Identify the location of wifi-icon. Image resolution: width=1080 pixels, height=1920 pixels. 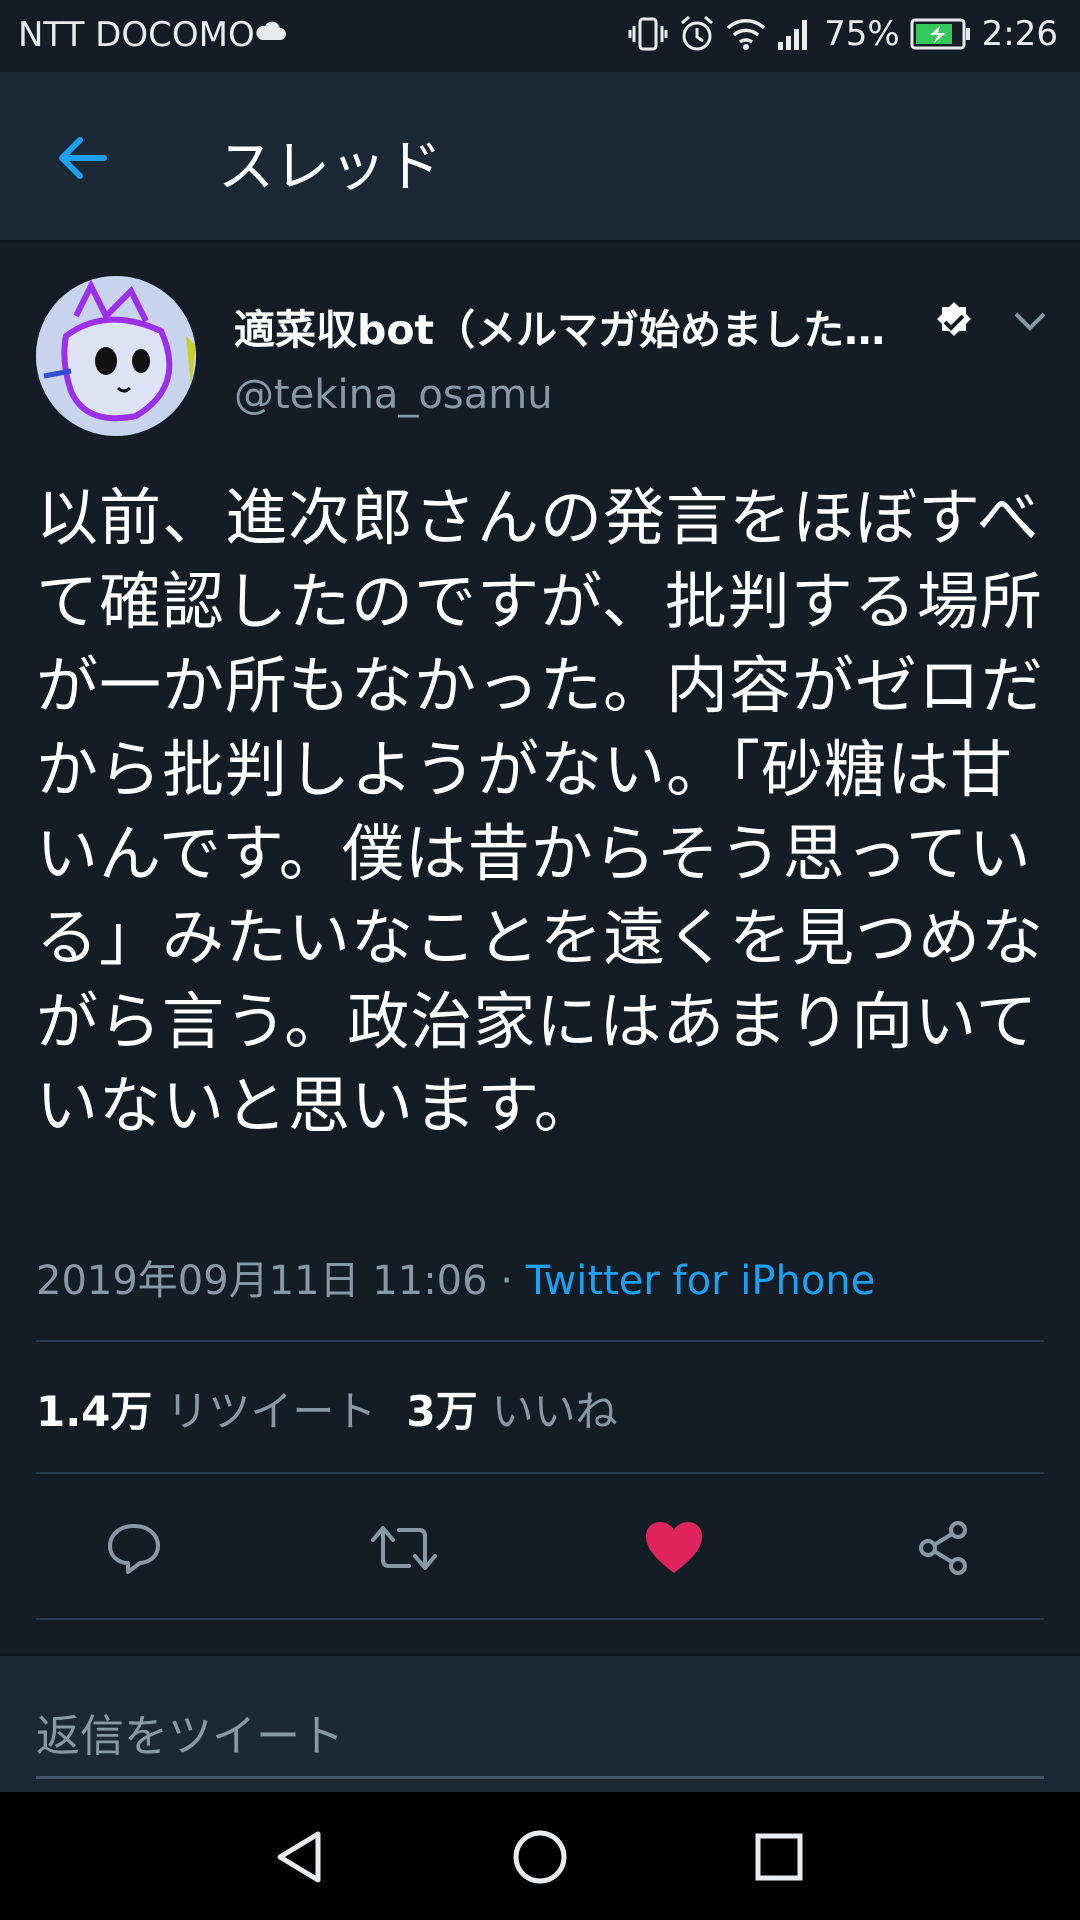
(746, 34).